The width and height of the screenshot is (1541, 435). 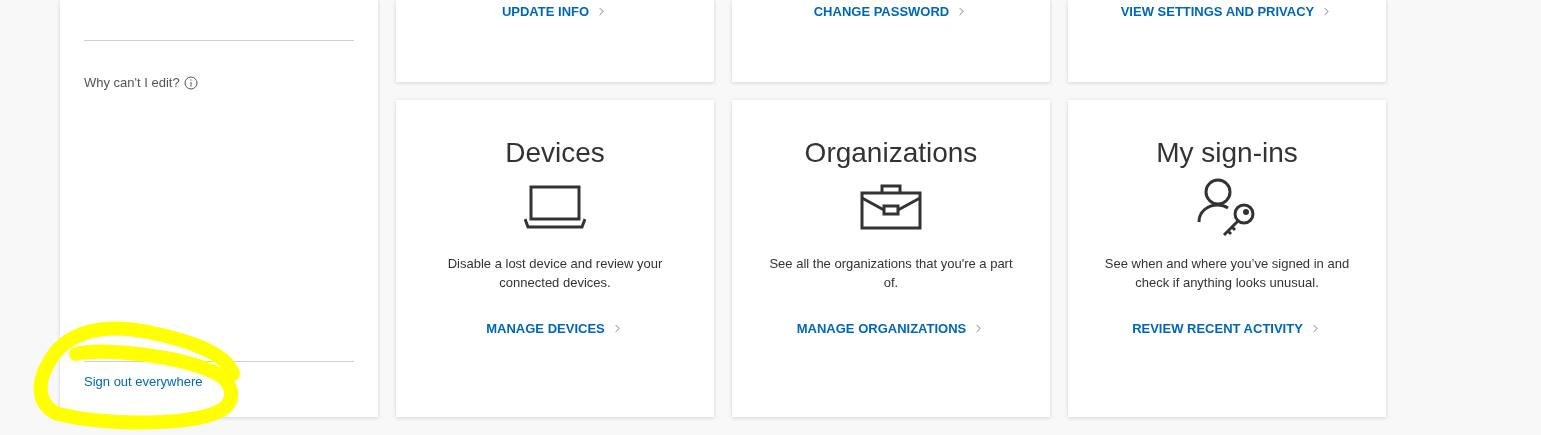 I want to click on card-link: CHANGE PASSWORD, so click(x=891, y=12).